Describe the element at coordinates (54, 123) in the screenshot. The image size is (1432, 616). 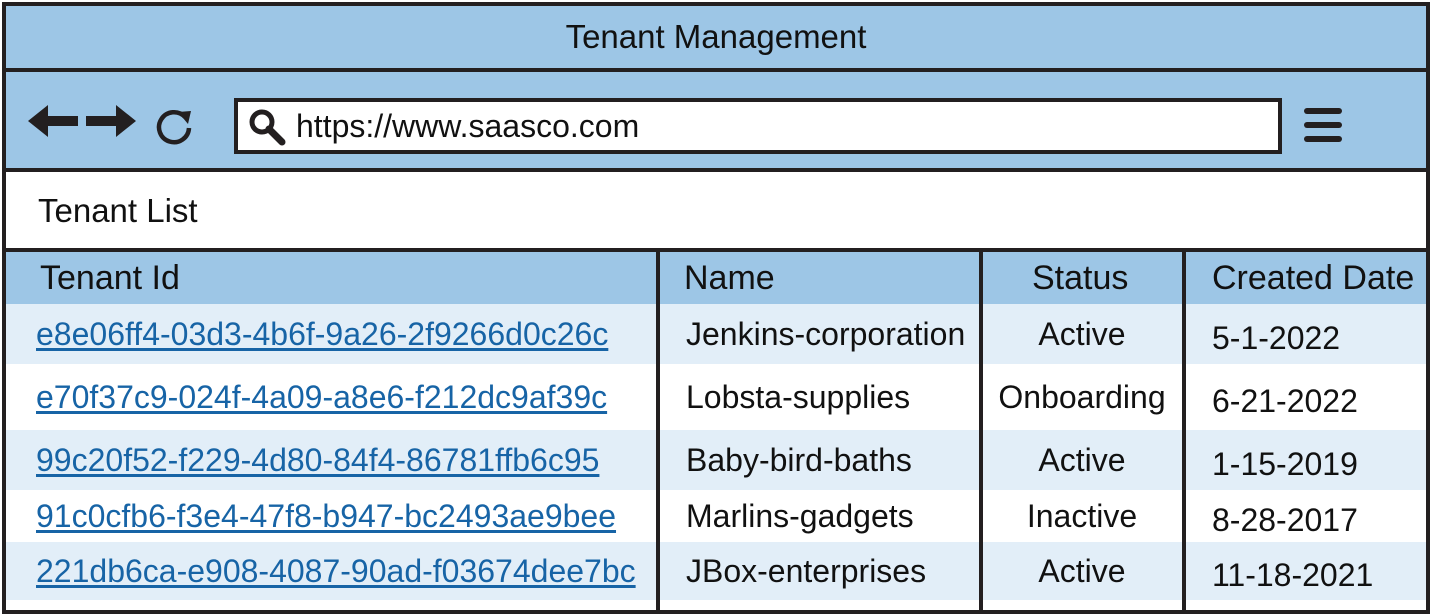
I see `back-arrow-icon` at that location.